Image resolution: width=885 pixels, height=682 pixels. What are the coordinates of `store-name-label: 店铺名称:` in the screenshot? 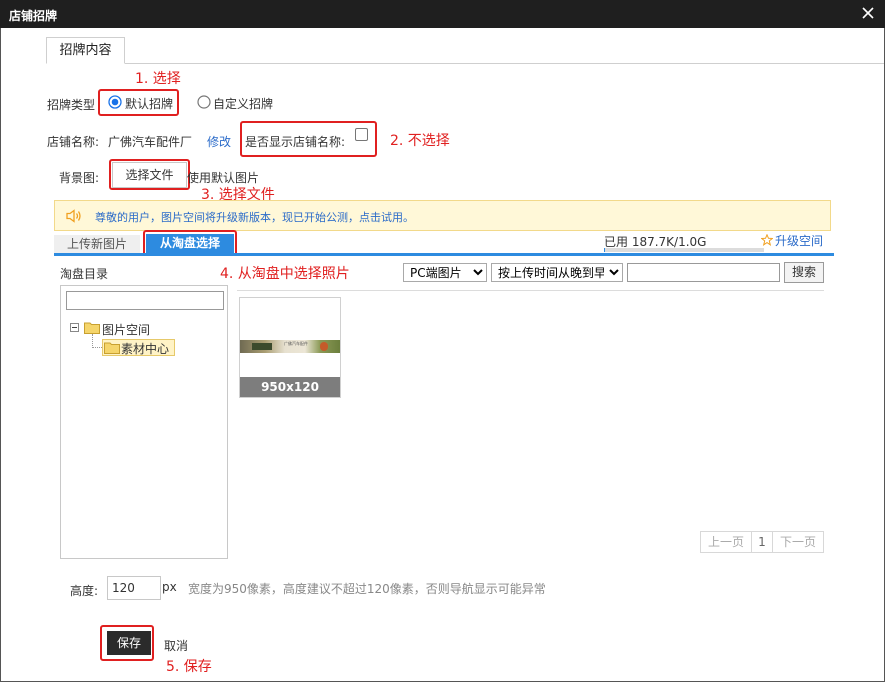 It's located at (73, 142).